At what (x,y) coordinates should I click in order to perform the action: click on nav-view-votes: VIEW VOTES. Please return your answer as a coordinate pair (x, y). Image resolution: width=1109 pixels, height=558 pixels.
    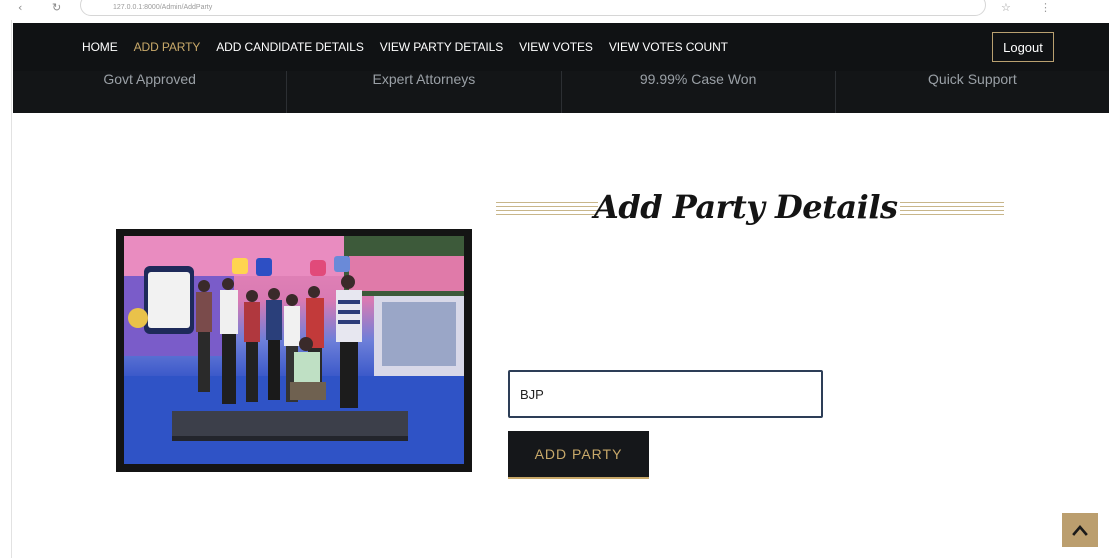
    Looking at the image, I should click on (556, 47).